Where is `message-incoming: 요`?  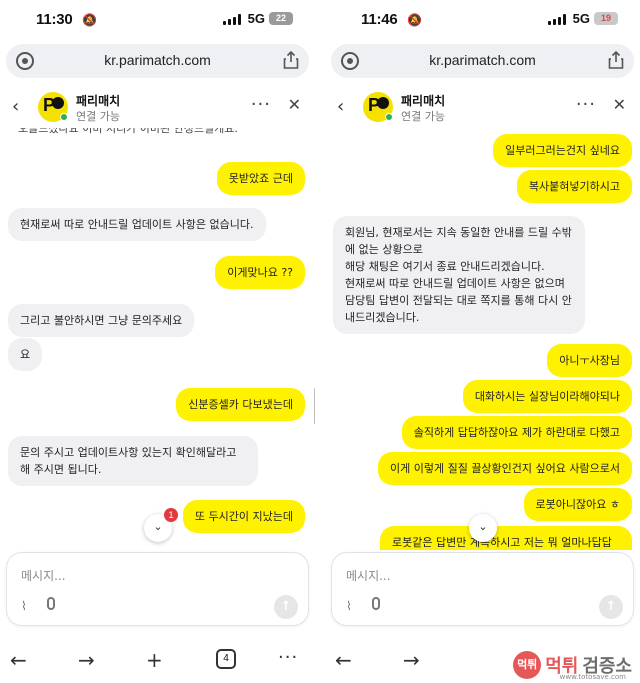 message-incoming: 요 is located at coordinates (25, 354).